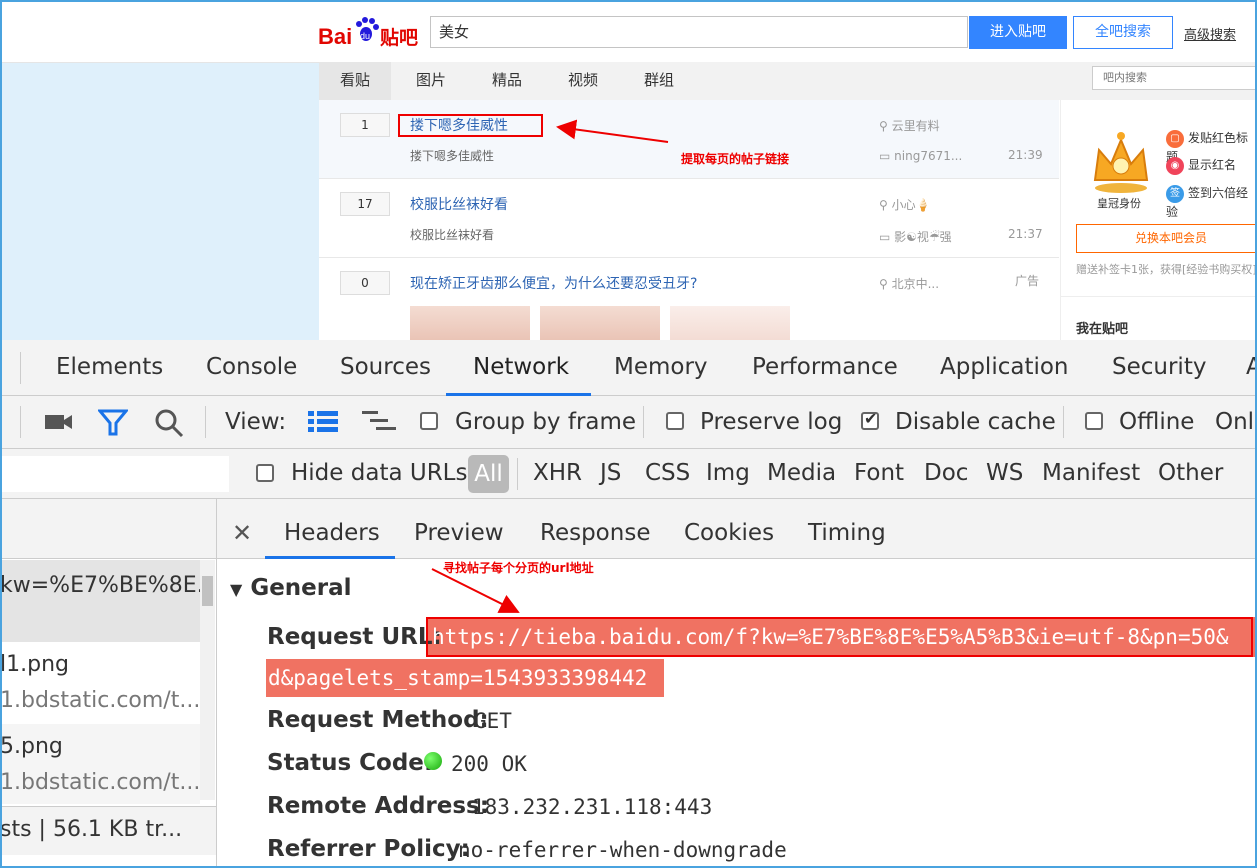 The height and width of the screenshot is (868, 1257). I want to click on reply-time: 21:37, so click(1025, 234).